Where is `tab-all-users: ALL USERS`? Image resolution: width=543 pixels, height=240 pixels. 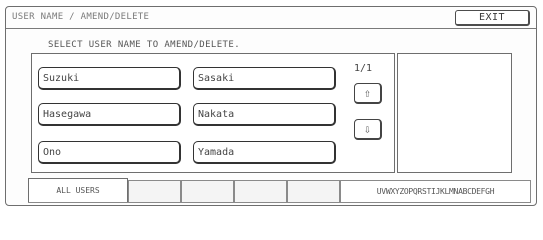
tab-all-users: ALL USERS is located at coordinates (78, 190).